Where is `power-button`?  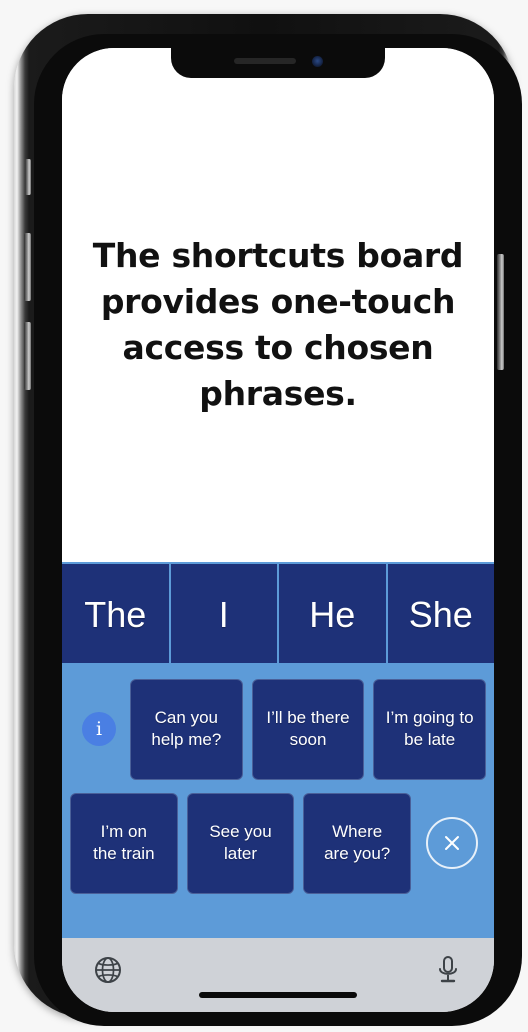 power-button is located at coordinates (500, 312).